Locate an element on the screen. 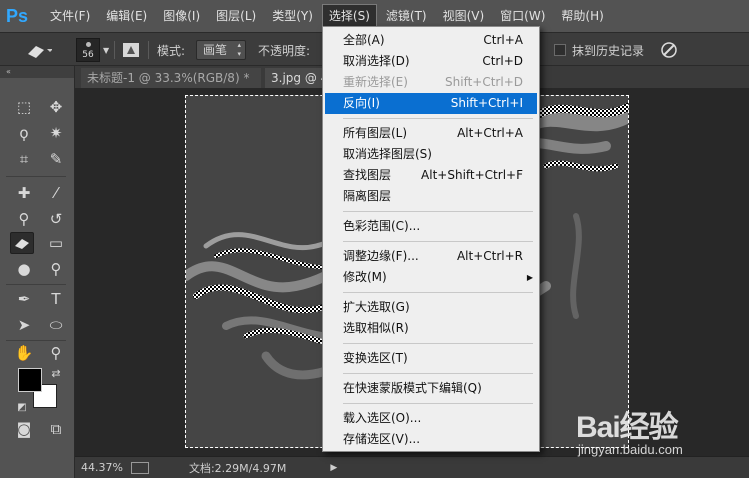 This screenshot has width=749, height=478. crop-tool-icon: ⌗ is located at coordinates (24, 159).